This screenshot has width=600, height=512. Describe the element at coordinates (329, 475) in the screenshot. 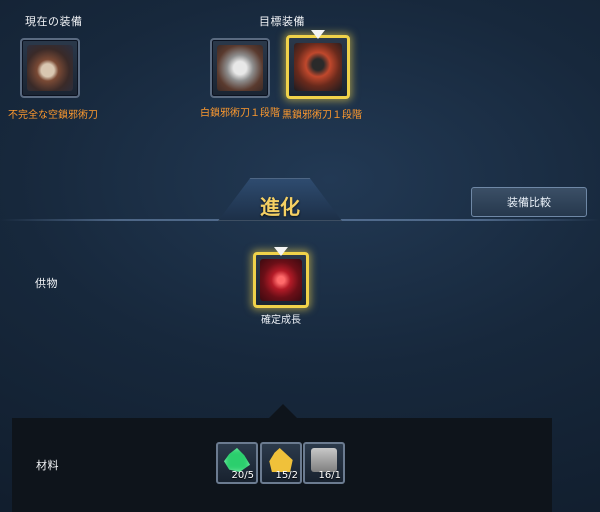

I see `material-count: 16/1` at that location.